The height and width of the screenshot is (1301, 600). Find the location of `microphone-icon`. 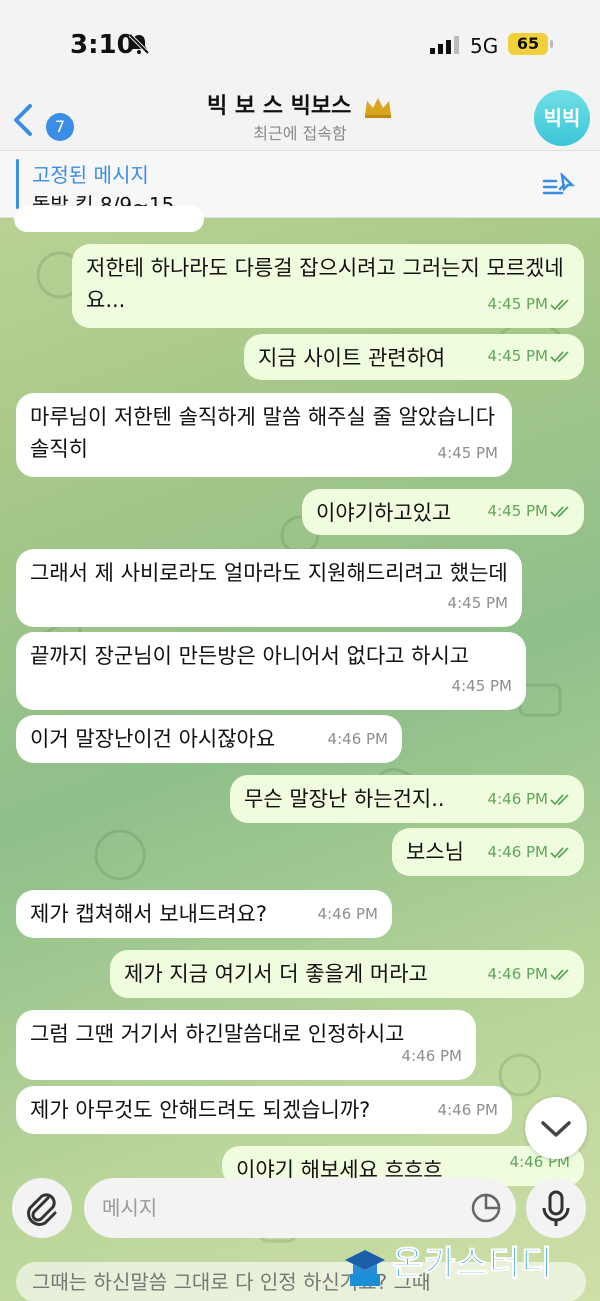

microphone-icon is located at coordinates (556, 1208).